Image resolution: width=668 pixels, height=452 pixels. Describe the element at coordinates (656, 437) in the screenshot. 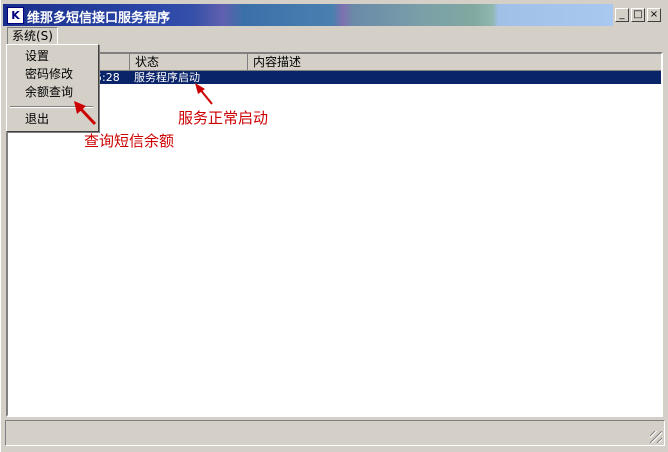

I see `resize-grip-icon` at that location.